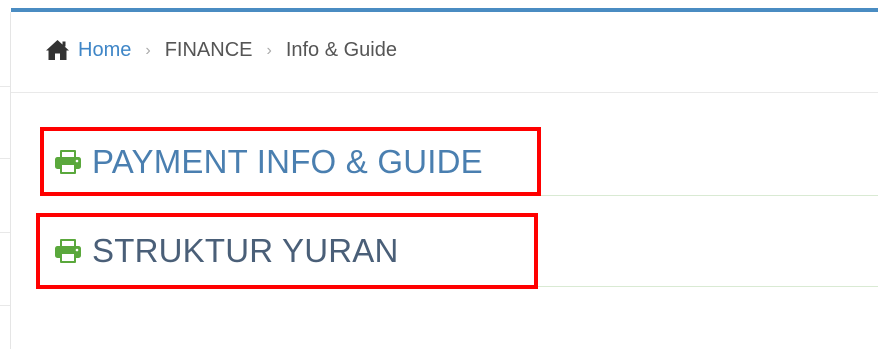 This screenshot has width=878, height=349. What do you see at coordinates (341, 49) in the screenshot?
I see `breadcrumb-current: Info & Guide` at bounding box center [341, 49].